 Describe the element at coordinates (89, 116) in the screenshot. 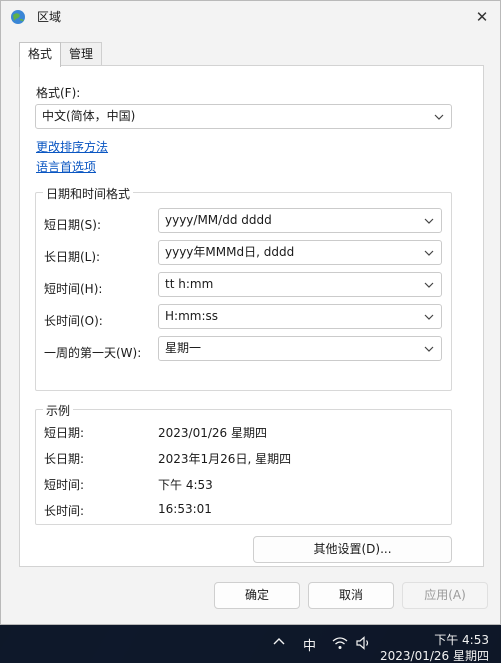

I see `format-select-value: 中文(简体，中国)` at that location.